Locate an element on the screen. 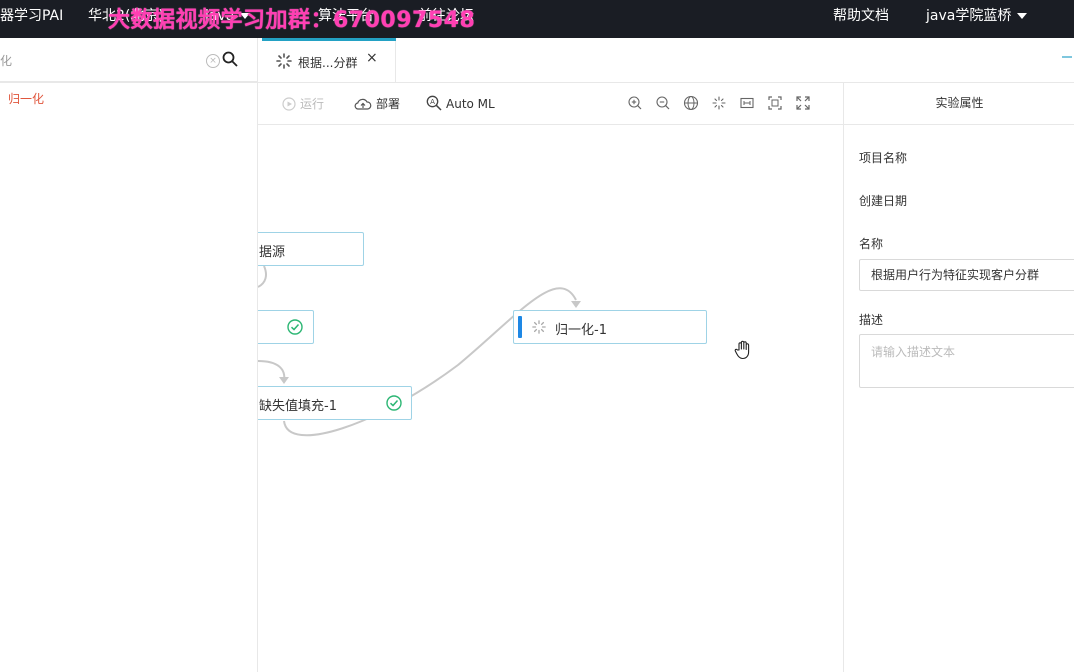 The height and width of the screenshot is (672, 1074). tab-overflow-indicator is located at coordinates (1067, 57).